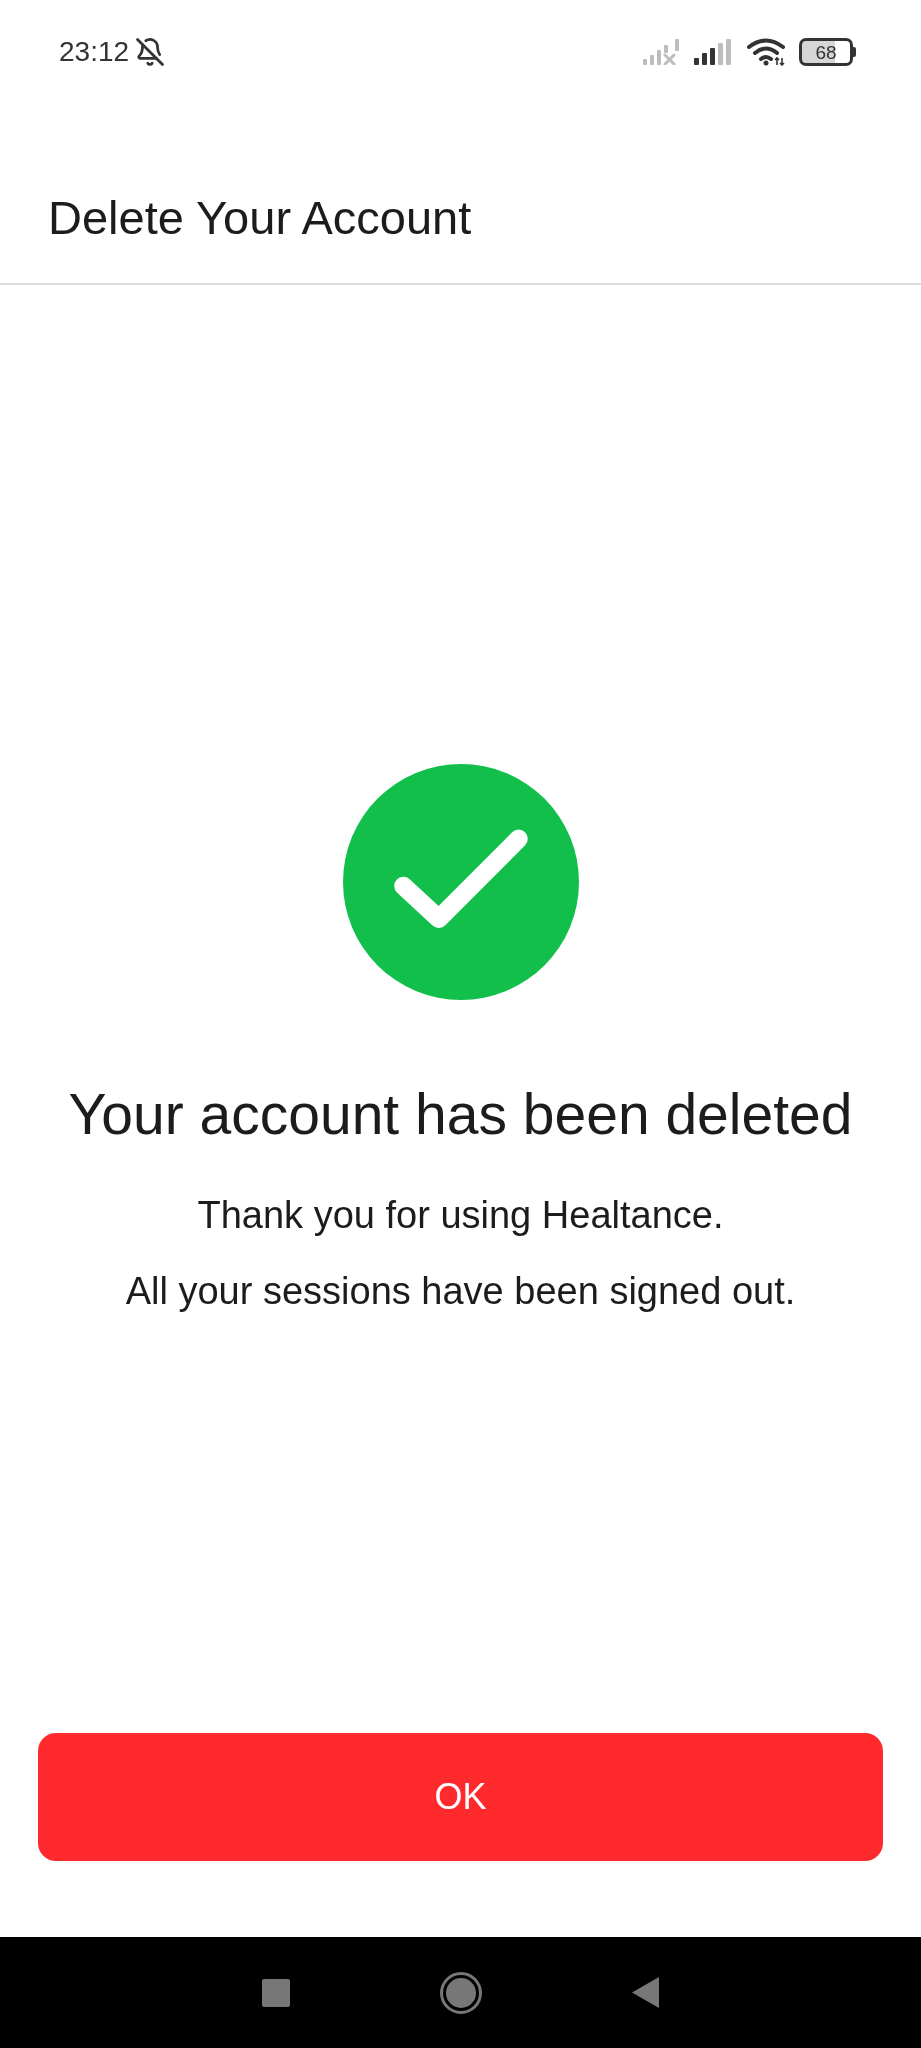 The width and height of the screenshot is (921, 2048). I want to click on ok-button: OK, so click(460, 1797).